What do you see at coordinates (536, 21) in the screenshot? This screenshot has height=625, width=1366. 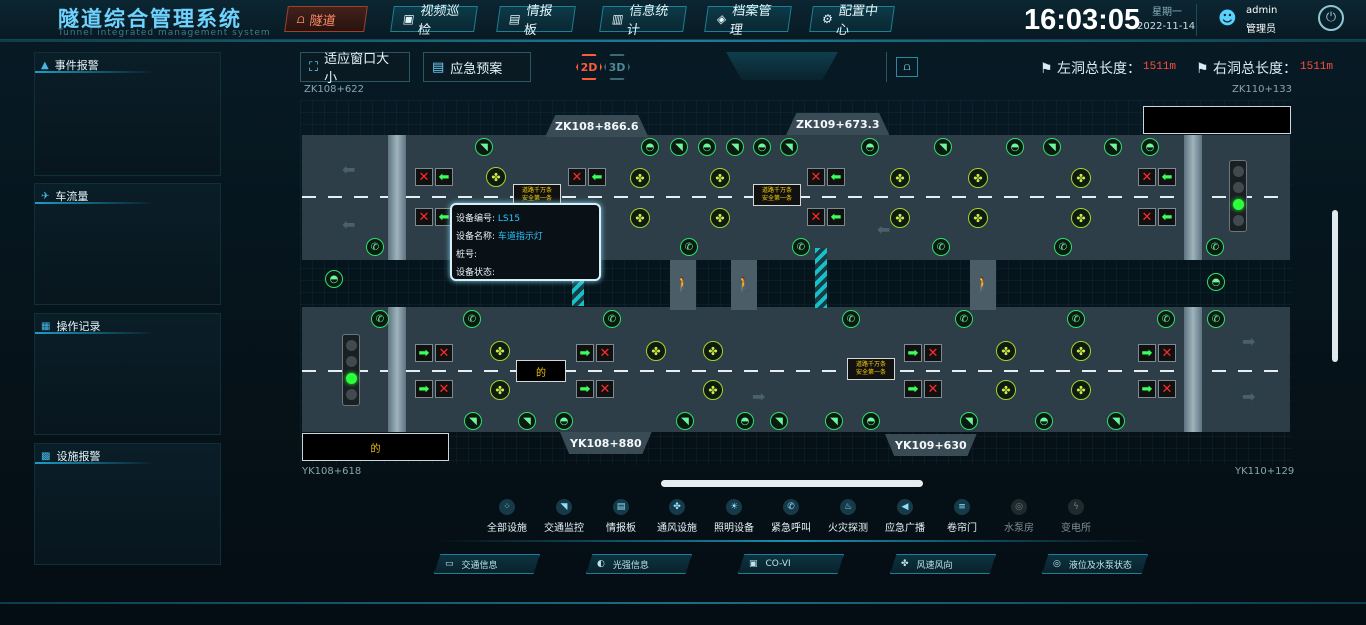 I see `nav-info-board: ▤ 情报板` at bounding box center [536, 21].